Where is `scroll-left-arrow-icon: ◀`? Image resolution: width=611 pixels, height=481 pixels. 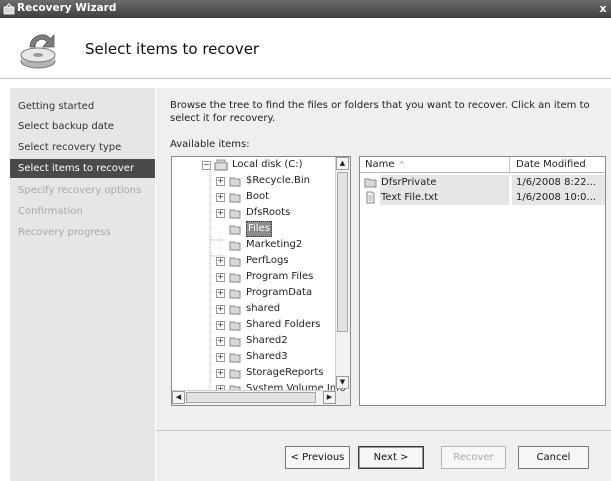 scroll-left-arrow-icon: ◀ is located at coordinates (178, 397).